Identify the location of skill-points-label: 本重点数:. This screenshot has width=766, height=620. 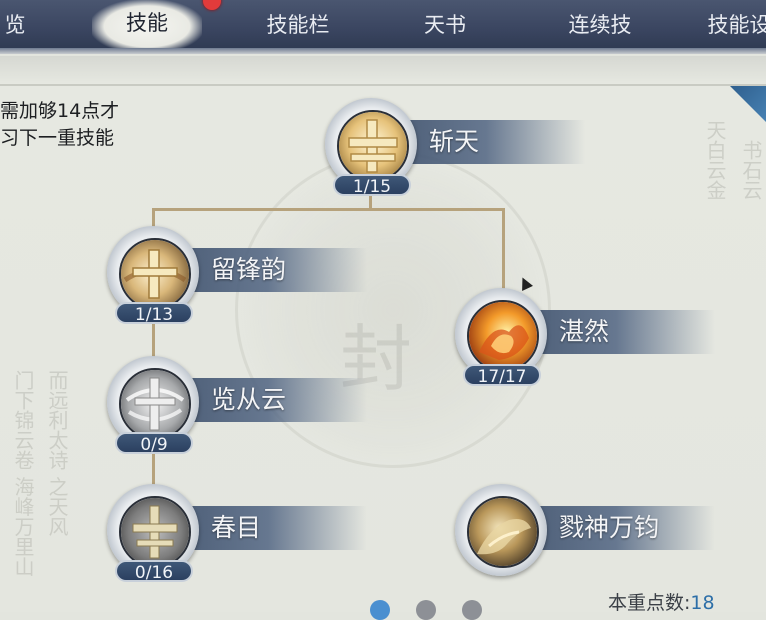
(649, 603).